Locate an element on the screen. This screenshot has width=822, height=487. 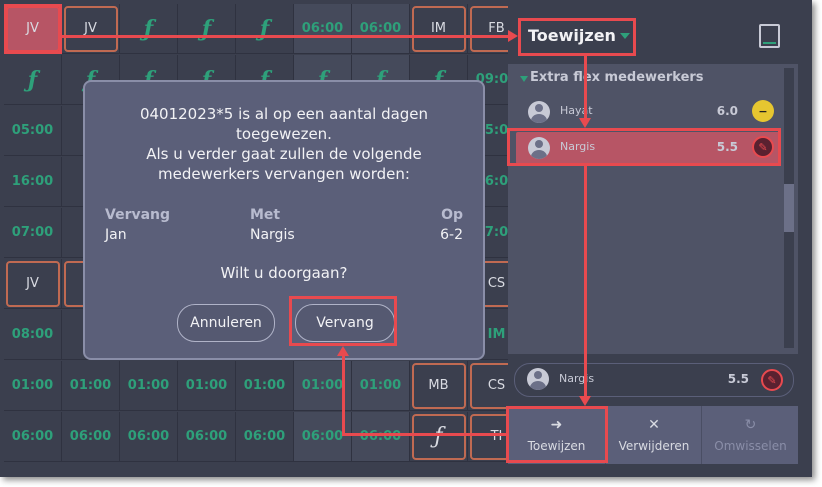
value-met: Nargis is located at coordinates (272, 235).